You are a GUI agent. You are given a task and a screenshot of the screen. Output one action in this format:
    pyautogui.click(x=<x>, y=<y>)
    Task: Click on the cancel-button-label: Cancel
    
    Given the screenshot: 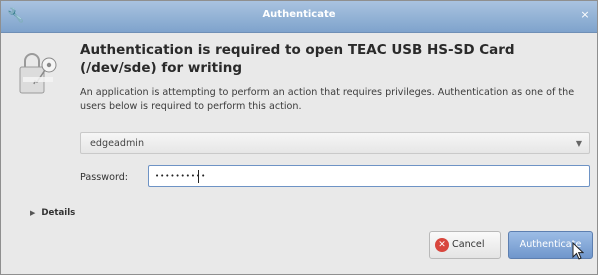 What is the action you would take?
    pyautogui.click(x=468, y=244)
    